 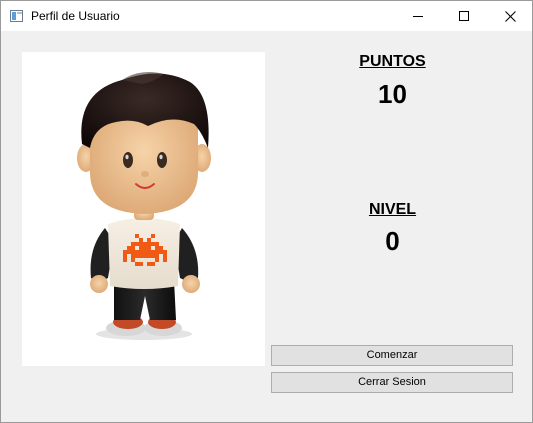 I want to click on close-icon, so click(x=510, y=16).